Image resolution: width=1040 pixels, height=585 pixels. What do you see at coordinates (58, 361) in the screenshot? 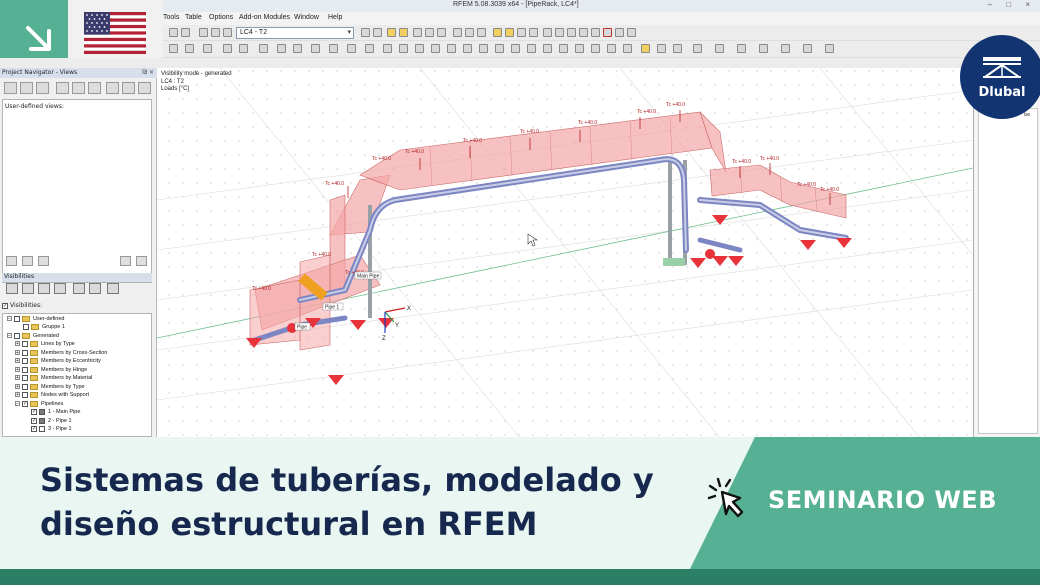
I see `tree-node: + Members by Eccentricity` at bounding box center [58, 361].